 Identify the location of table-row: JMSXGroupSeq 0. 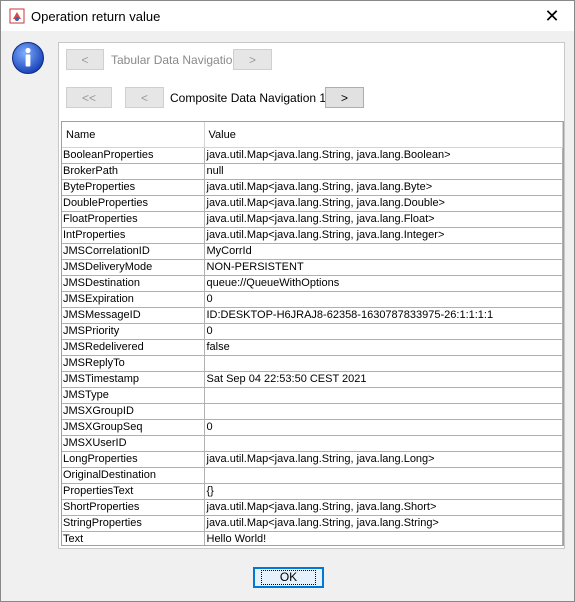
(312, 427).